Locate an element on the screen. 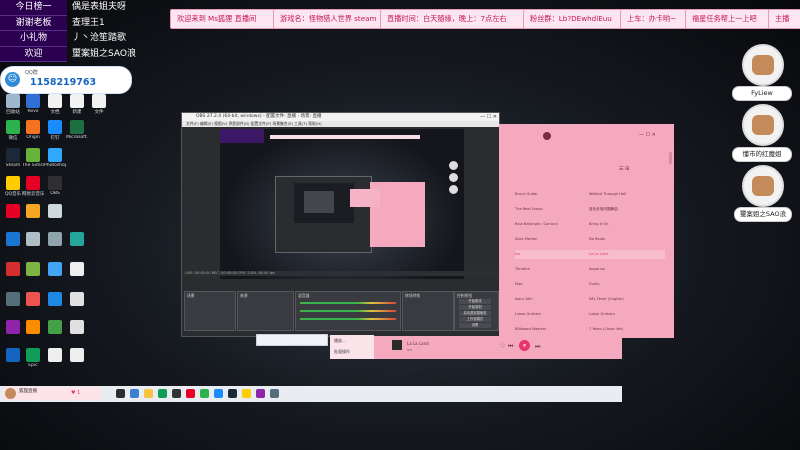  music-icon is located at coordinates (190, 393).